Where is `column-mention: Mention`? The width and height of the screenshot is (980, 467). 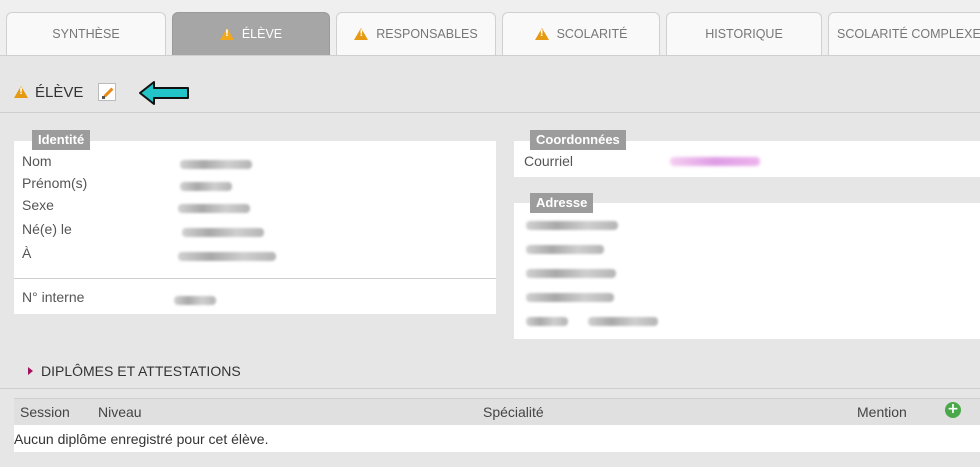 column-mention: Mention is located at coordinates (882, 412).